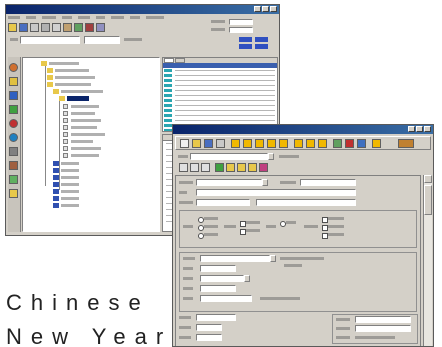 The height and width of the screenshot is (347, 442). What do you see at coordinates (196, 143) in the screenshot?
I see `open-icon` at bounding box center [196, 143].